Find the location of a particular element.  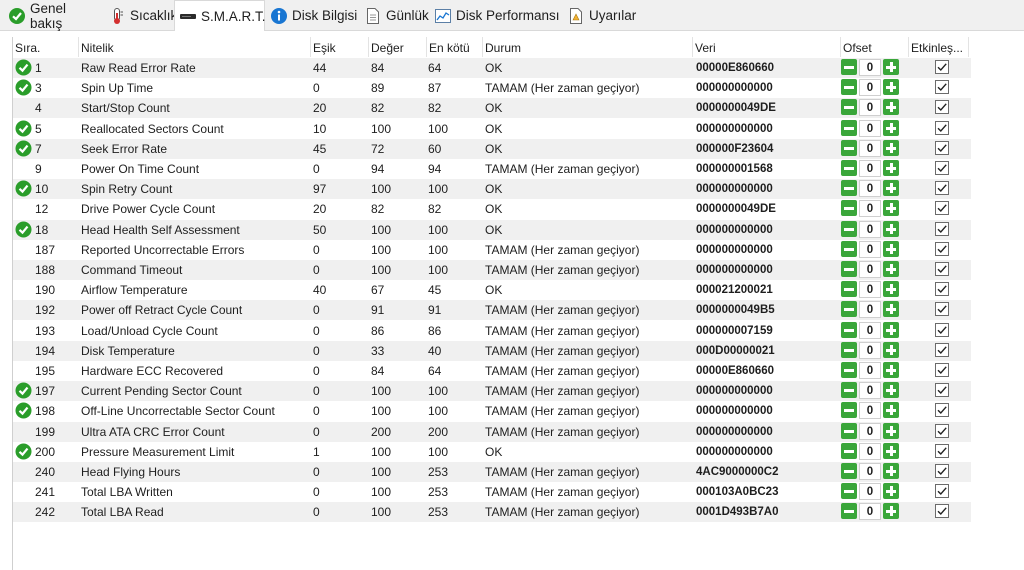

tab-smart: S.M.A.R.T. is located at coordinates (220, 15).